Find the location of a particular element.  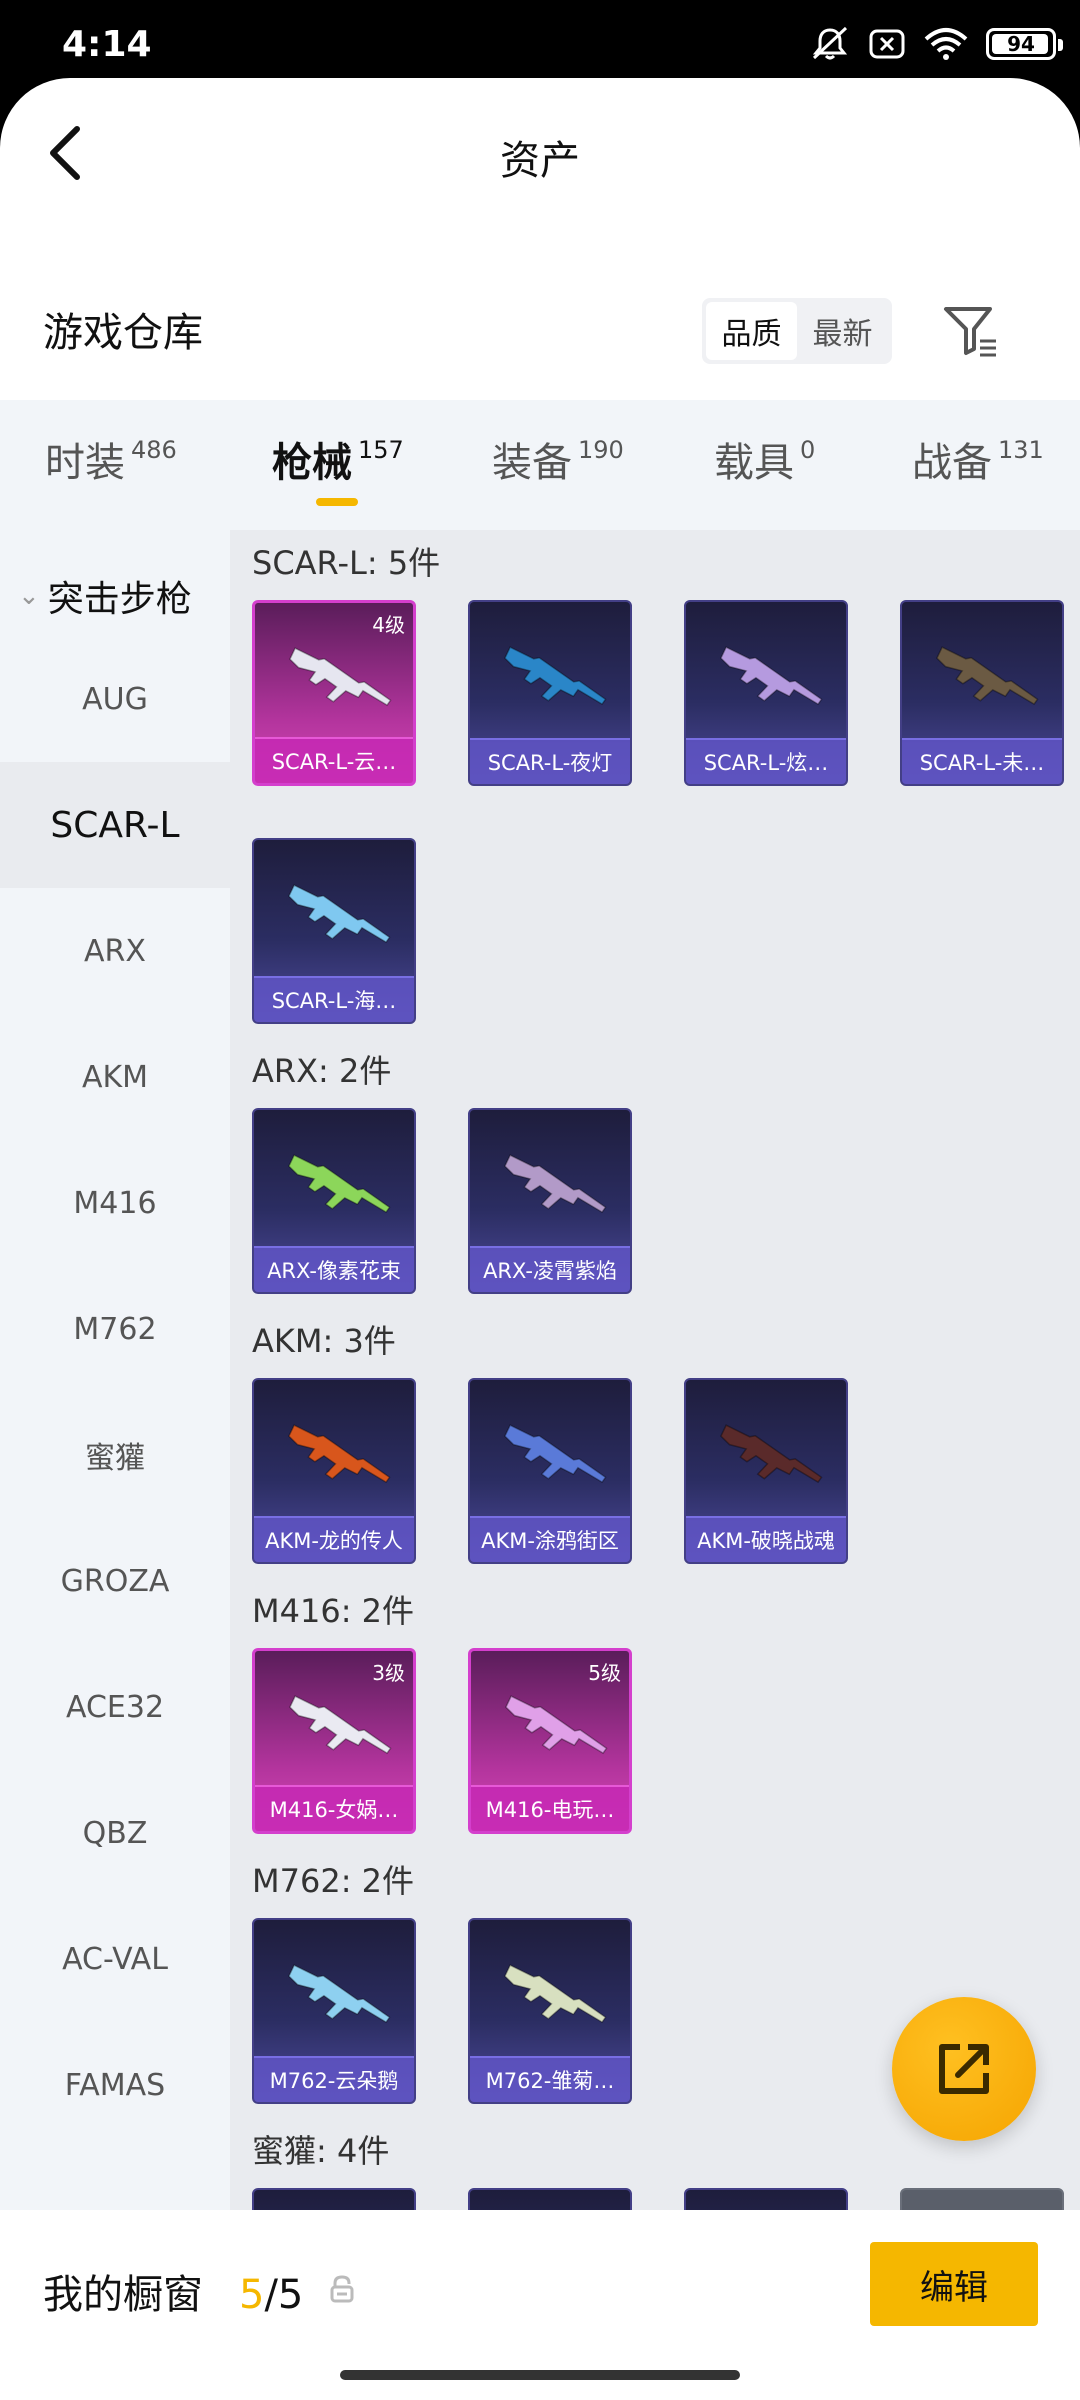

sidebar-item: M762 is located at coordinates (115, 1329).